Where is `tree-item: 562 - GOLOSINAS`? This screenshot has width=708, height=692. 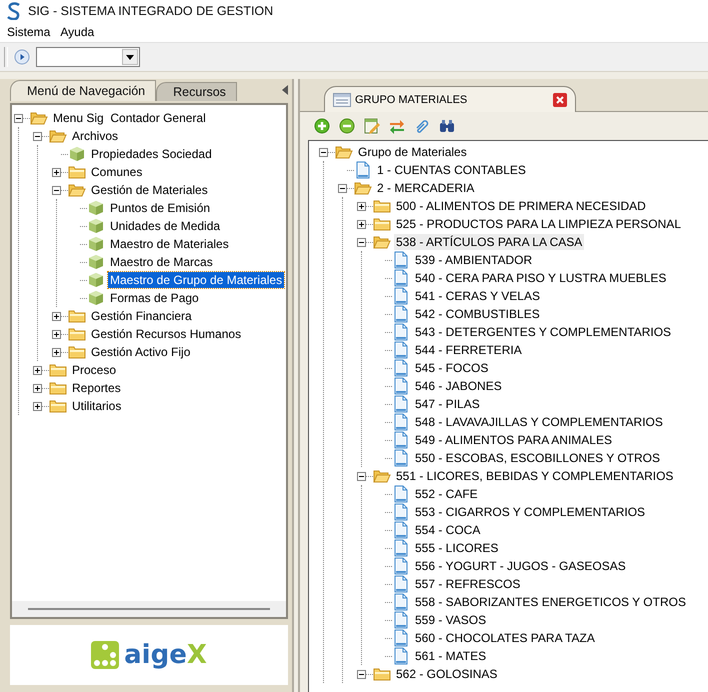 tree-item: 562 - GOLOSINAS is located at coordinates (447, 674).